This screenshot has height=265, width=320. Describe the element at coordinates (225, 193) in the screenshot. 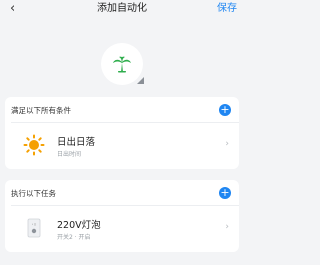

I see `add-task-button: +` at that location.